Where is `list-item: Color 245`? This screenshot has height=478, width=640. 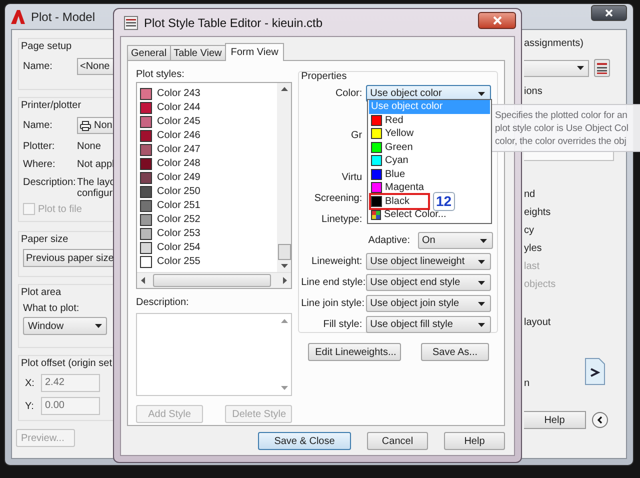 list-item: Color 245 is located at coordinates (178, 121).